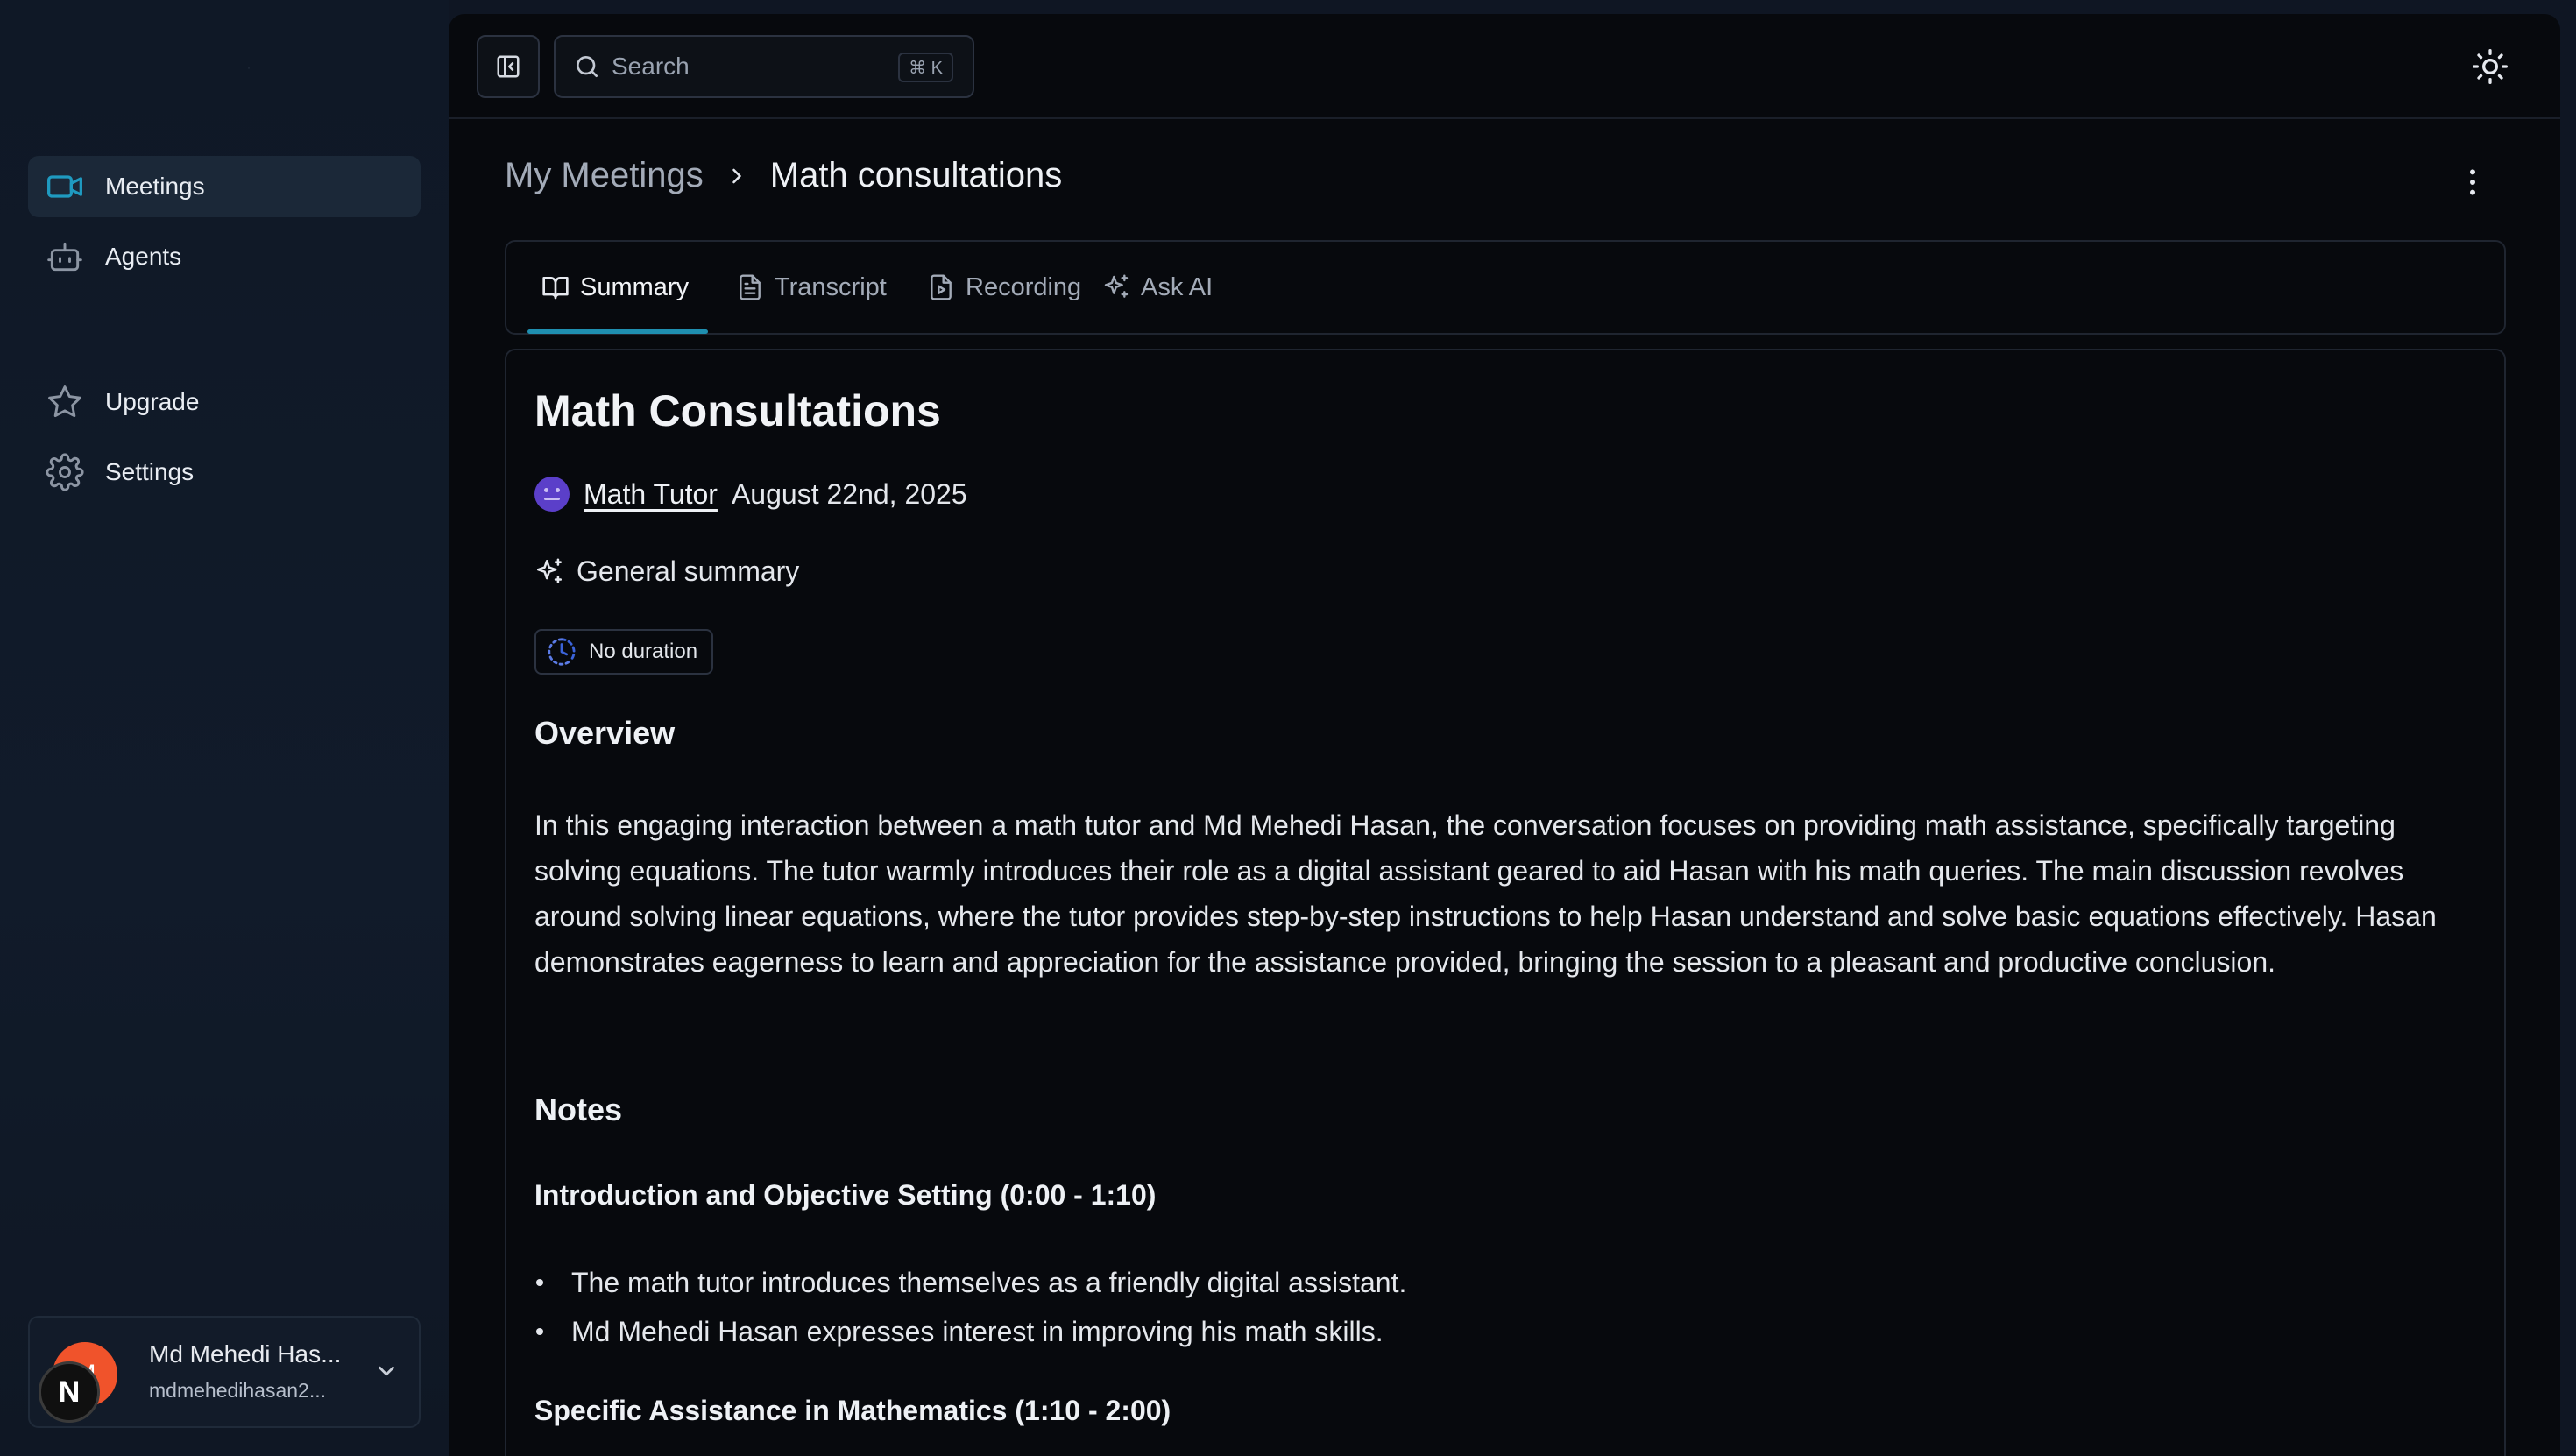  I want to click on sidebar-item-settings: Settings, so click(224, 473).